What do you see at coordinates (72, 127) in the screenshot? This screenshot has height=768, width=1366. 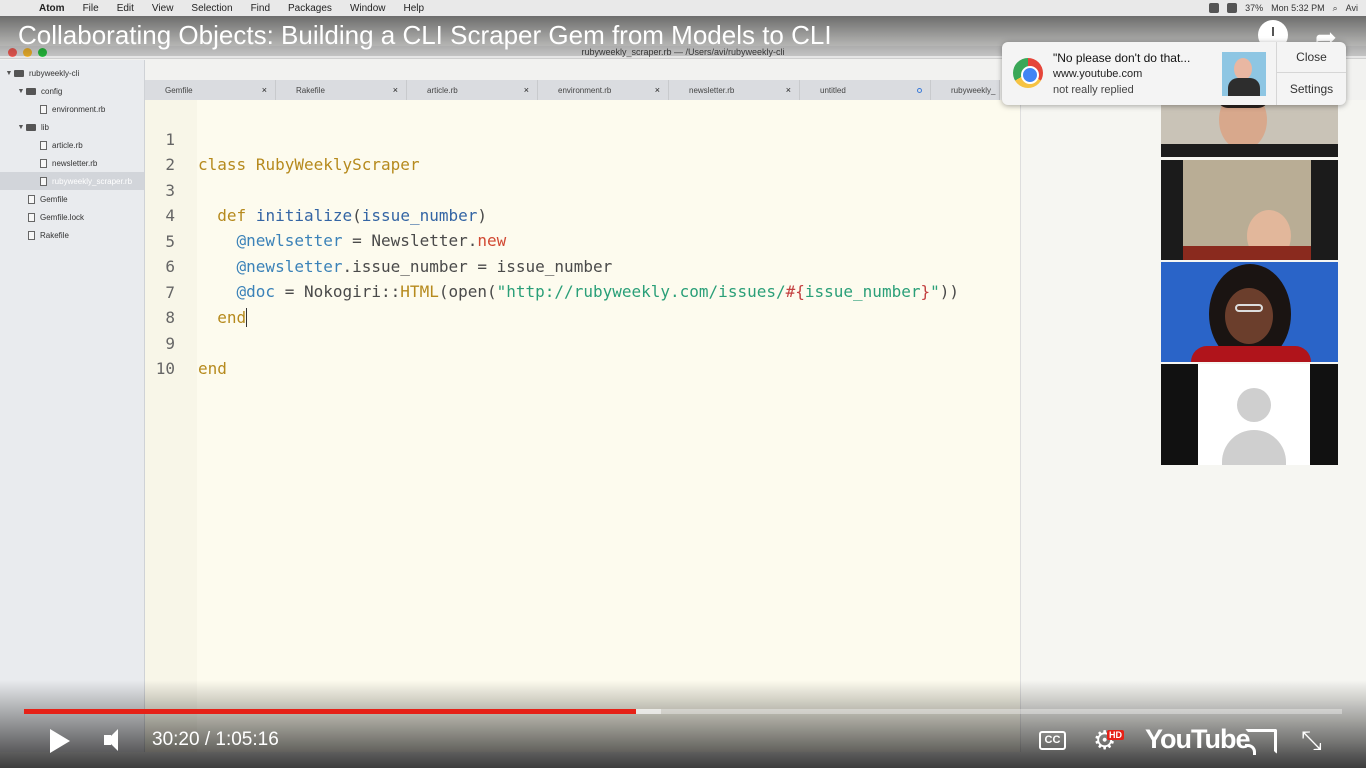 I see `tree-item-lib: ▼ lib` at bounding box center [72, 127].